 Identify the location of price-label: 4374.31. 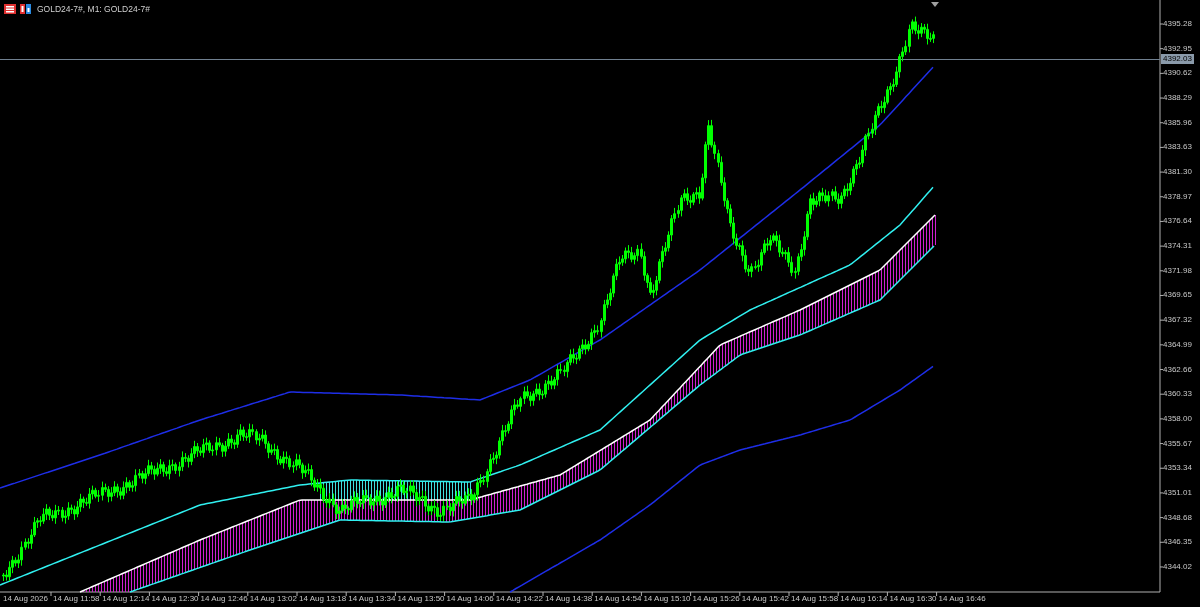
(1177, 246).